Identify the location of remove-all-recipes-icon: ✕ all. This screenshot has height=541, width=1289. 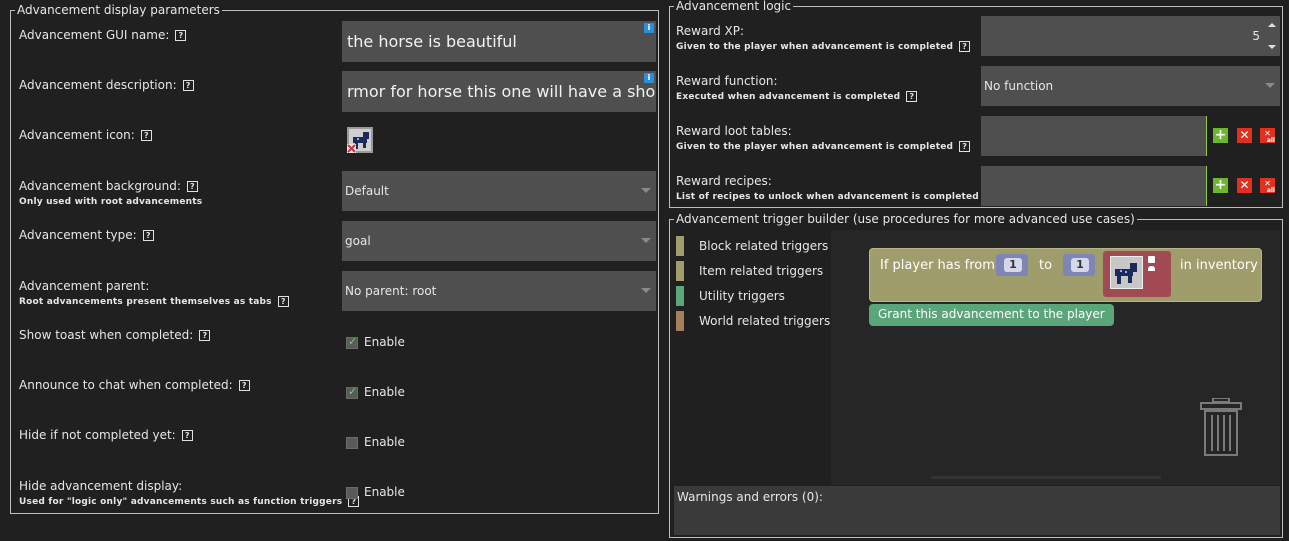
(1267, 186).